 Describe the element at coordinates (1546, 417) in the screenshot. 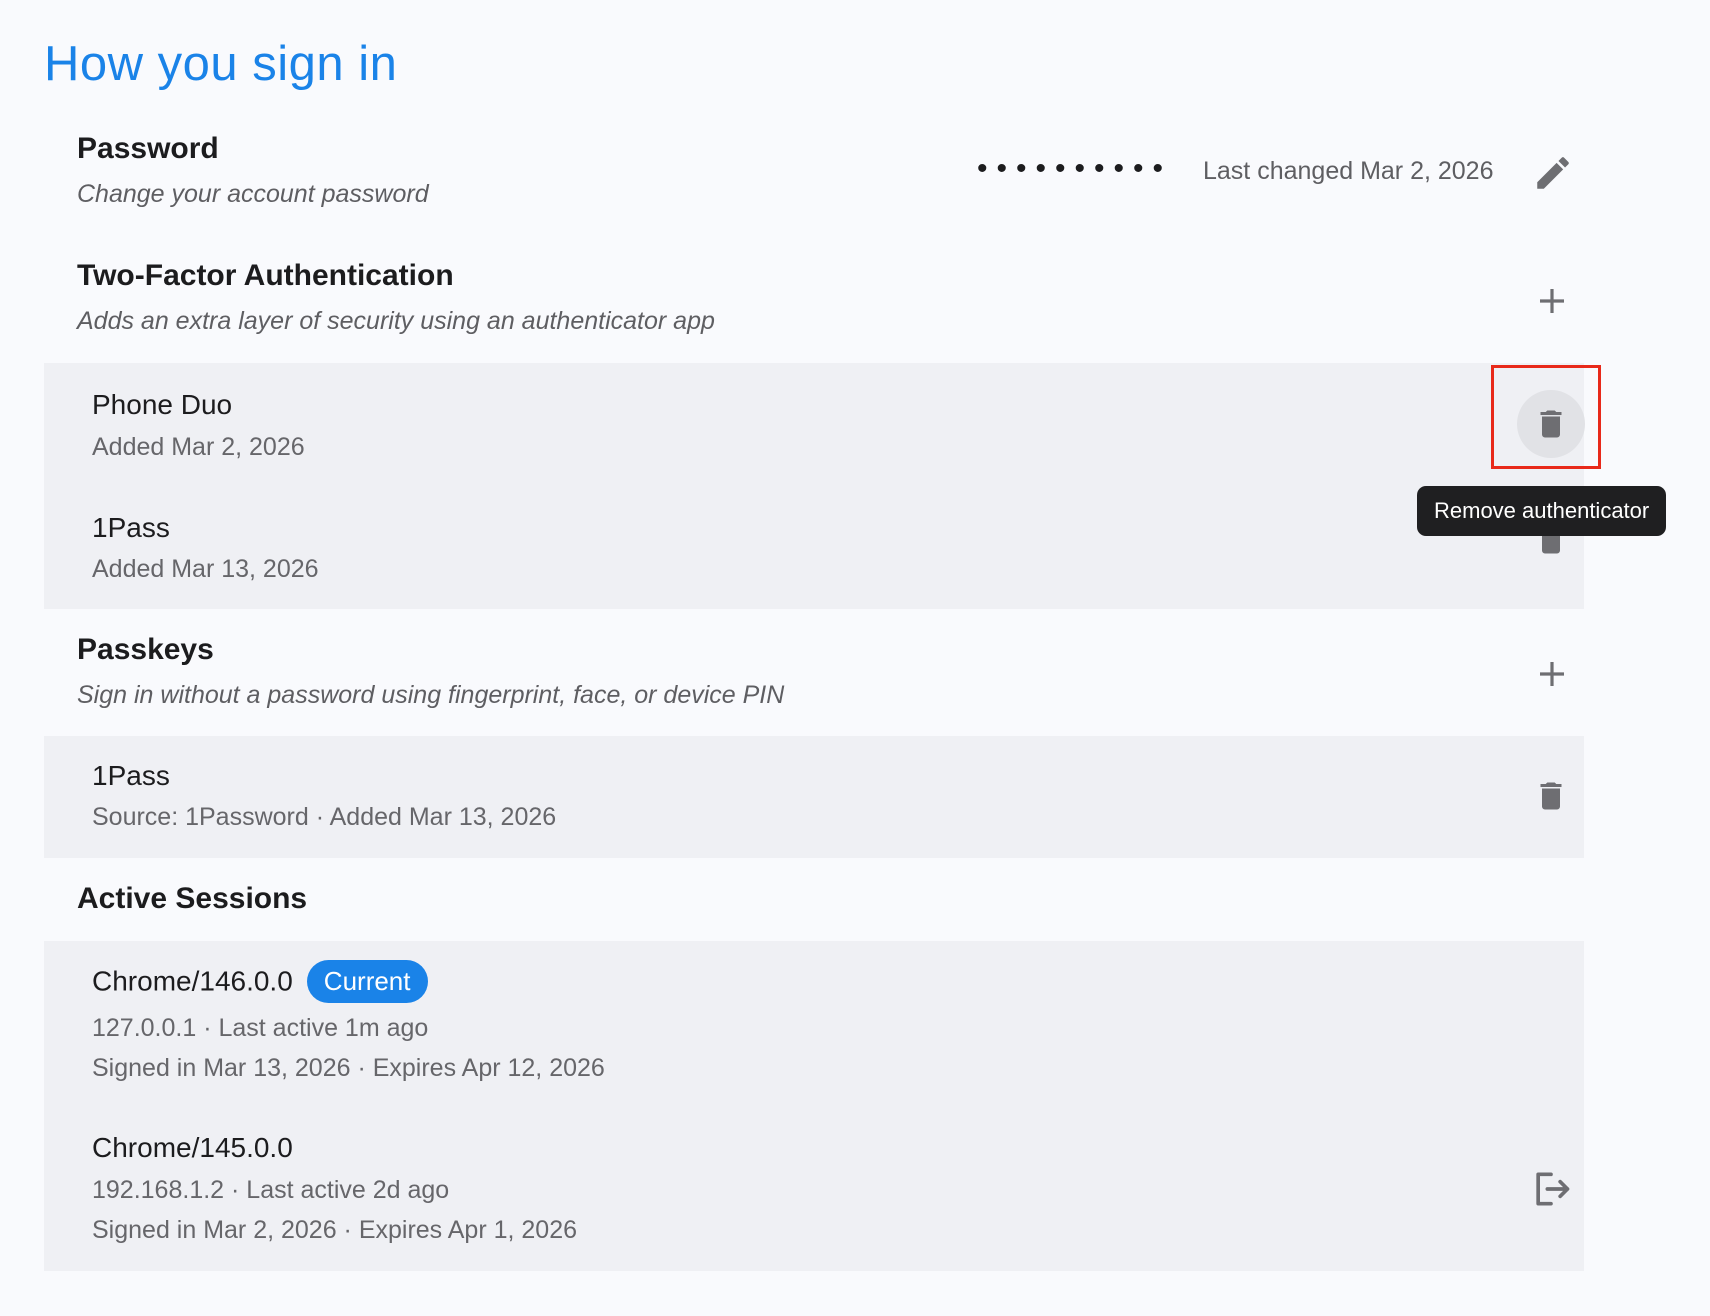

I see `remove-authenticator-highlight` at that location.